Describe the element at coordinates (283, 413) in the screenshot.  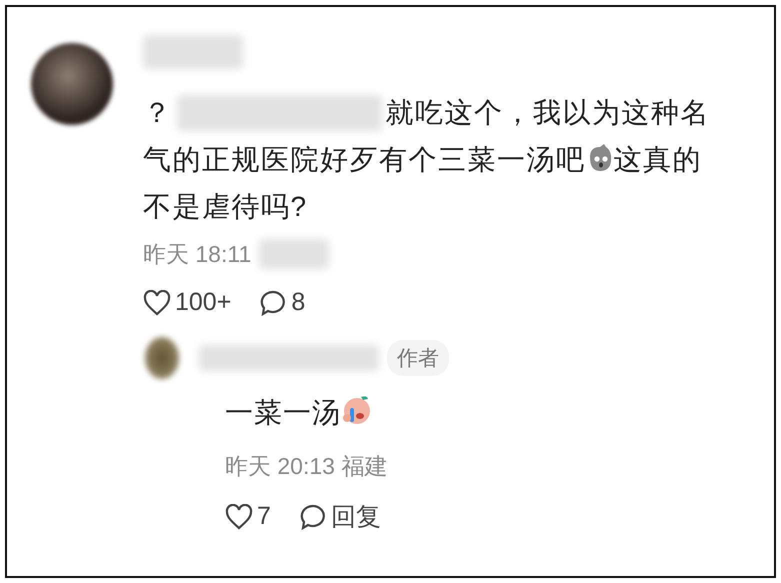
I see `comment-text: 一菜一汤` at that location.